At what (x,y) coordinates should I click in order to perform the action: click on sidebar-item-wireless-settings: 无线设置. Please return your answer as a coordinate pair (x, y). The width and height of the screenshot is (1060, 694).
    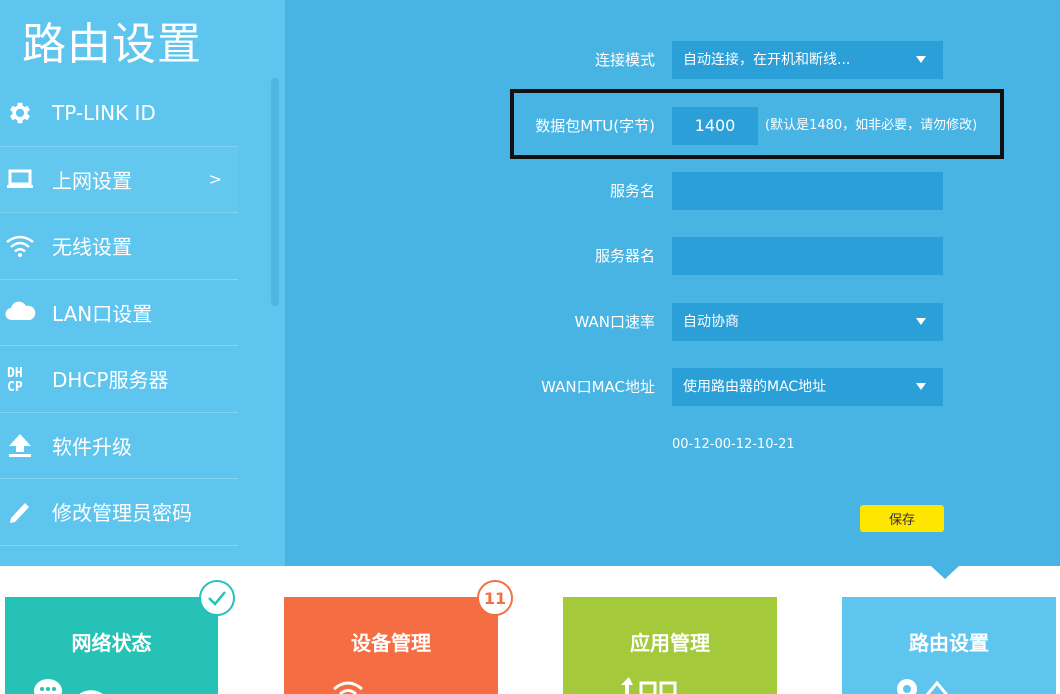
    Looking at the image, I should click on (119, 246).